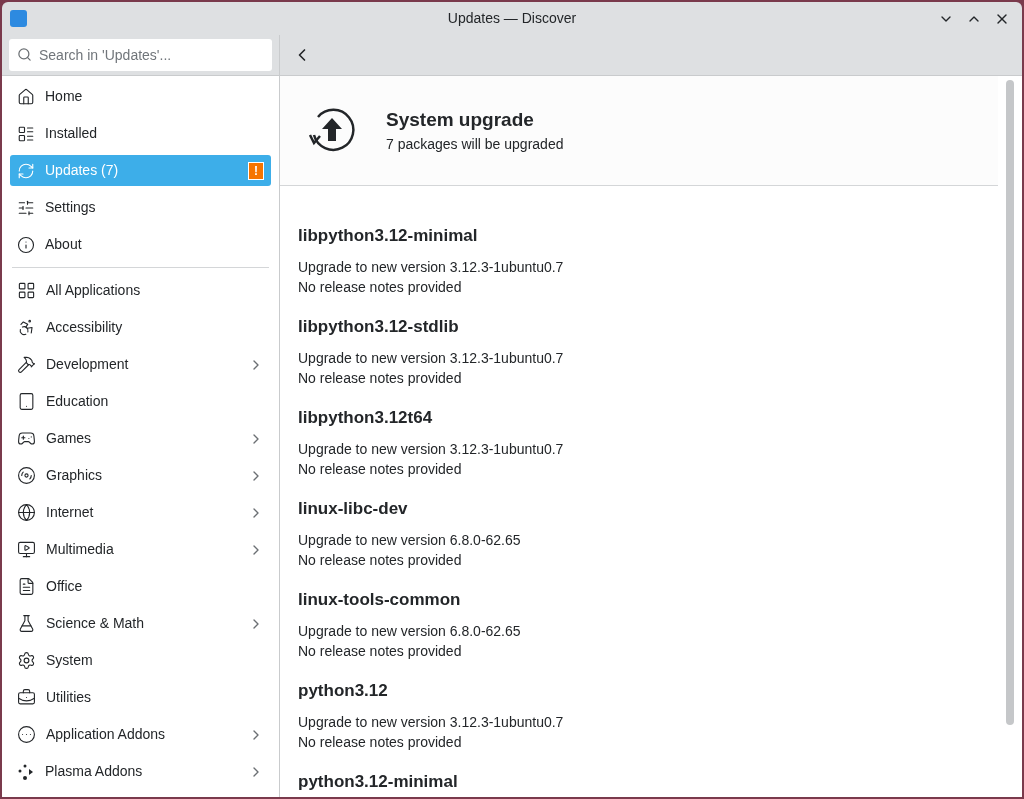 Image resolution: width=1024 pixels, height=799 pixels. Describe the element at coordinates (140, 623) in the screenshot. I see `category-item: Science & Math` at that location.